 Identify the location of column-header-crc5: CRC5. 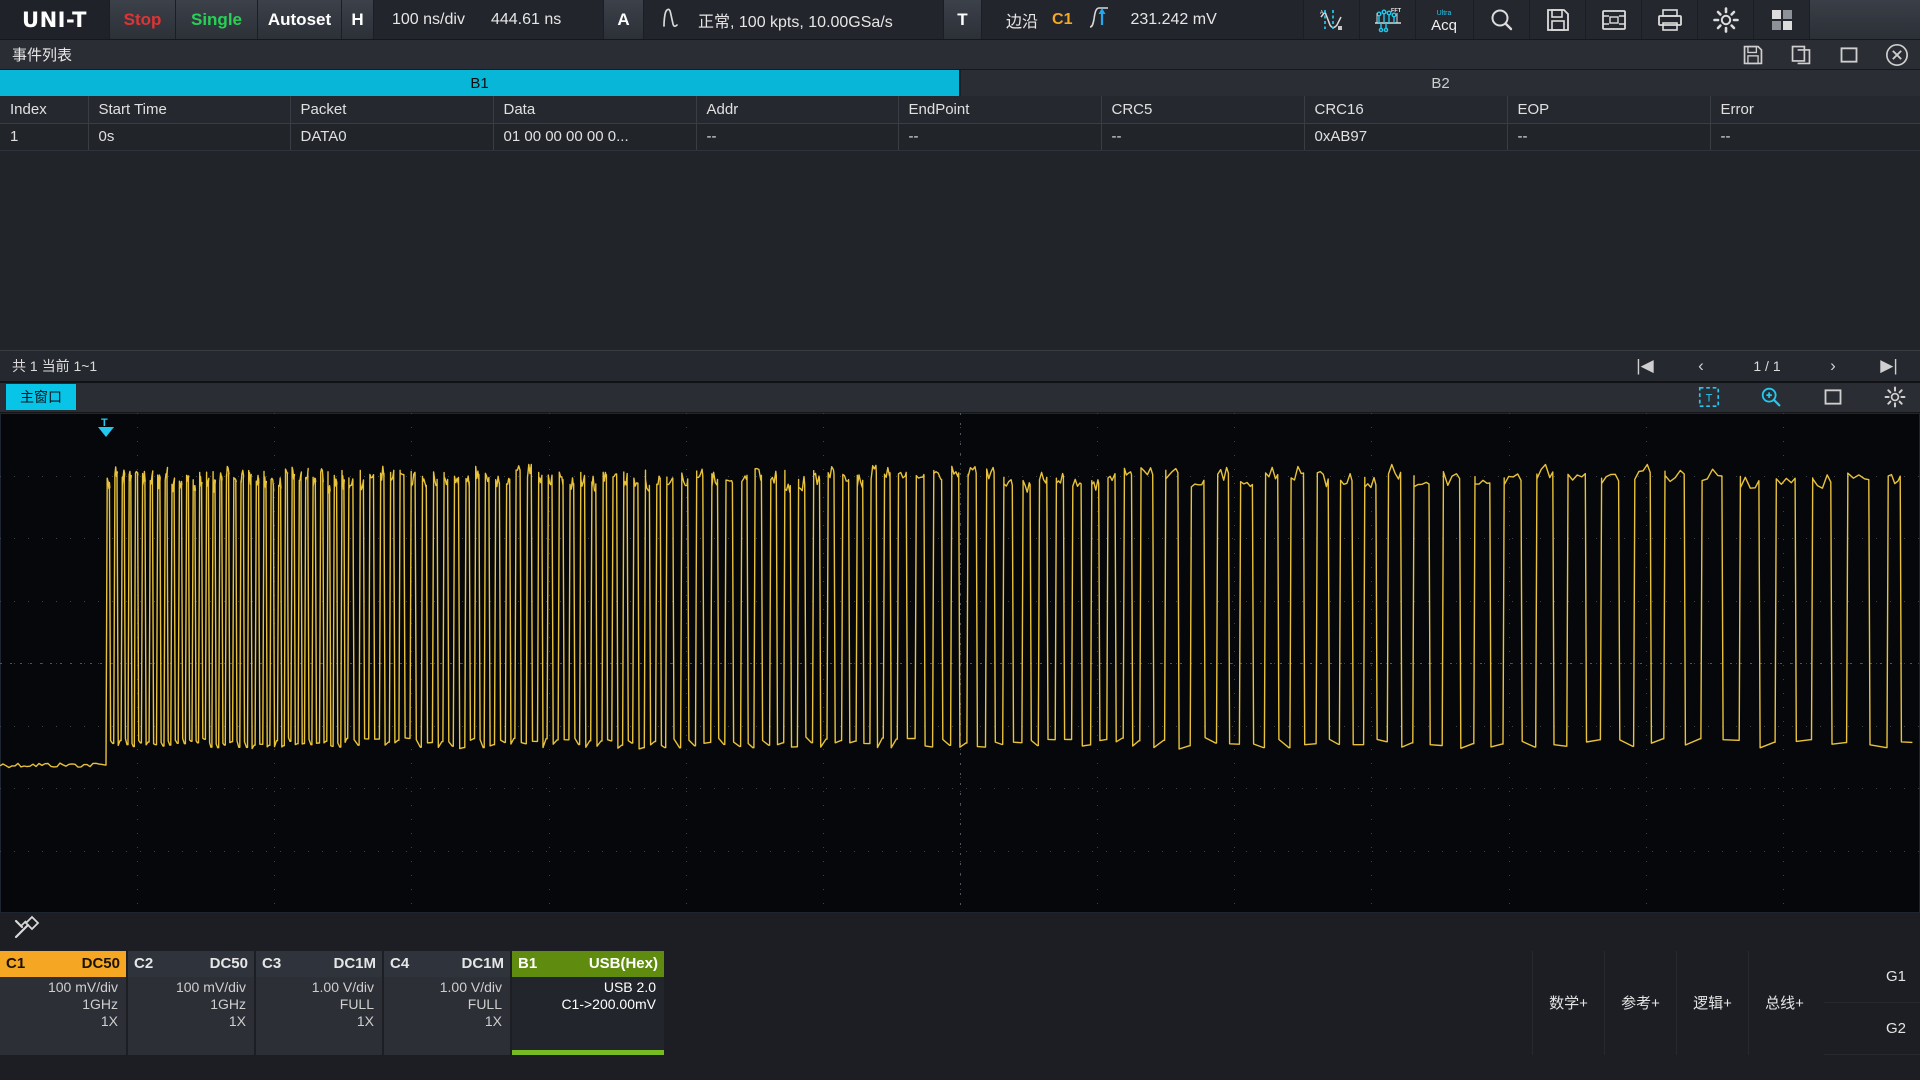
(1203, 110).